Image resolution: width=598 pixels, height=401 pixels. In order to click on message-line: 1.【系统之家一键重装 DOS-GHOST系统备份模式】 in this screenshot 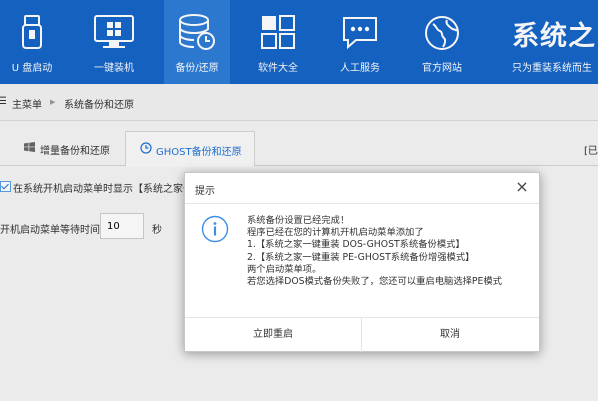, I will do `click(356, 245)`.